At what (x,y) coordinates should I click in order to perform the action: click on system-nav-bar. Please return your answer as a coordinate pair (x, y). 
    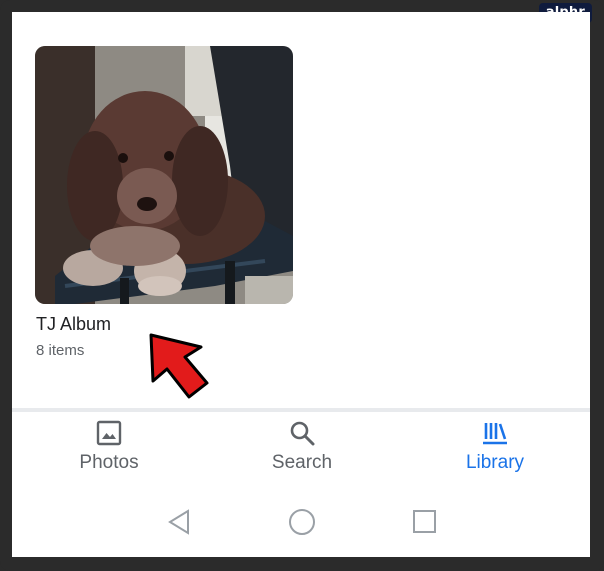
    Looking at the image, I should click on (301, 522).